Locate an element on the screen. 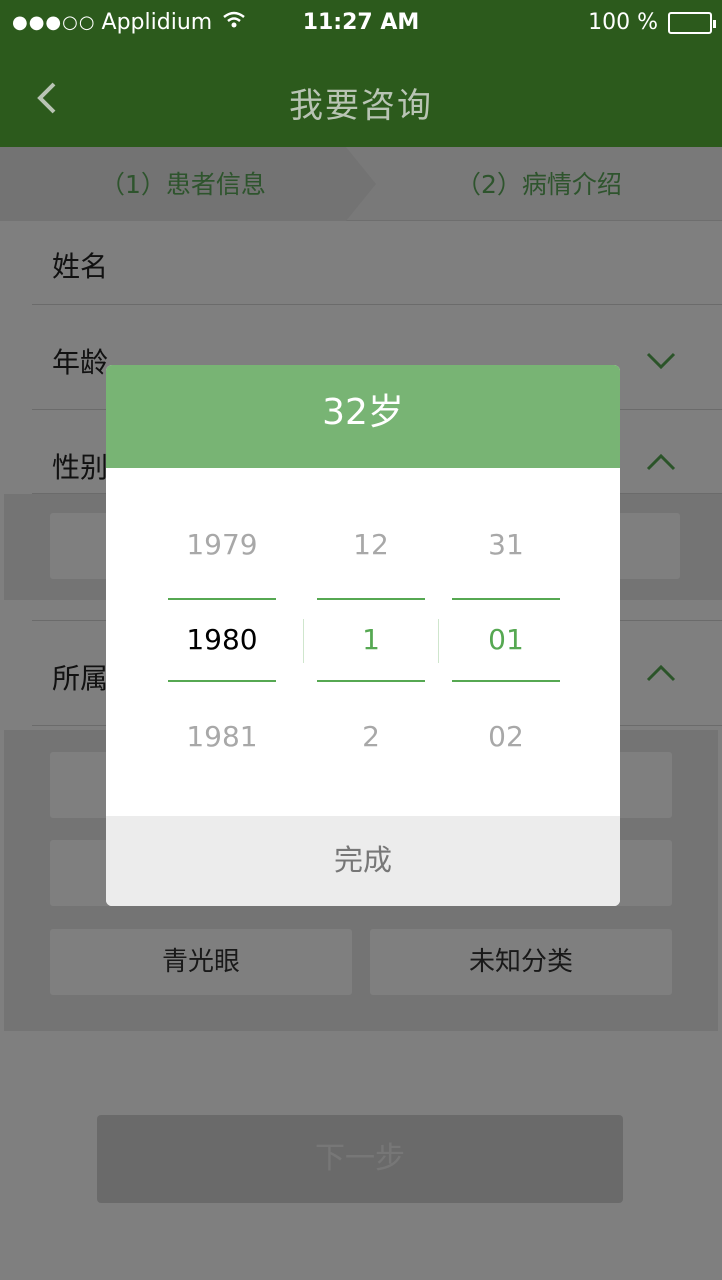 Image resolution: width=722 pixels, height=1280 pixels. month-prev: 12 is located at coordinates (371, 544).